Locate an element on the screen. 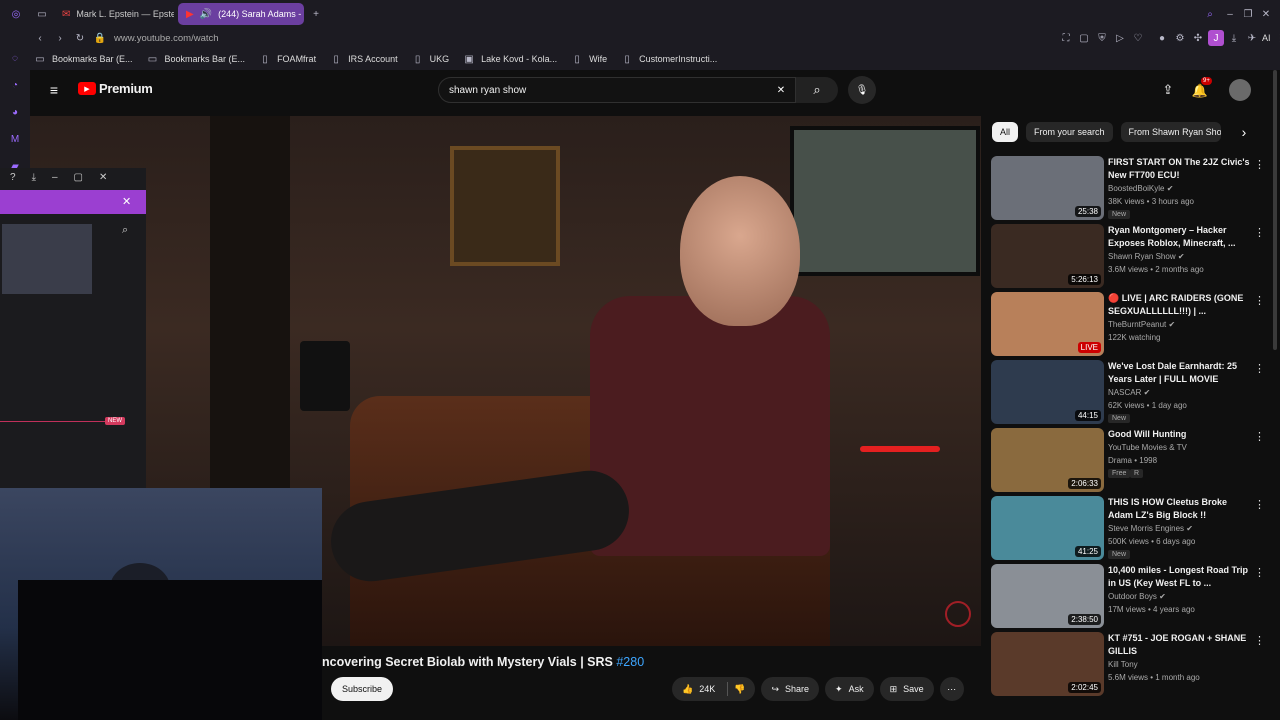 The height and width of the screenshot is (720, 1280). video-thumbnail: 2:02:45 is located at coordinates (1047, 664).